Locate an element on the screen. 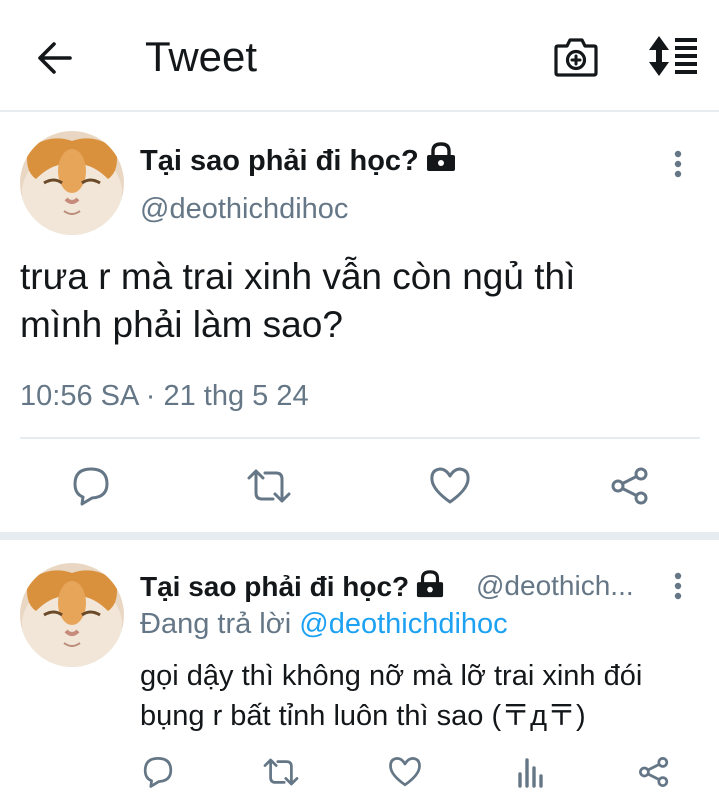  sort-list-icon is located at coordinates (673, 56).